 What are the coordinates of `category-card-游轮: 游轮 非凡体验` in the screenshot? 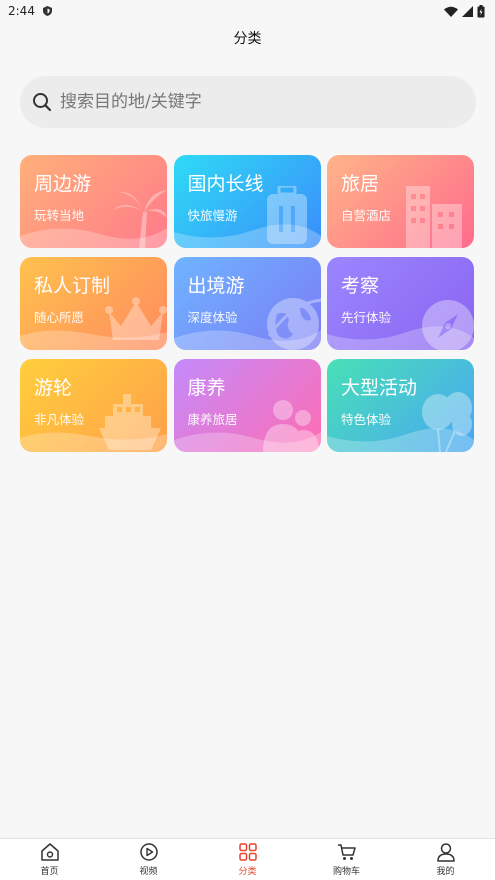 It's located at (93, 405).